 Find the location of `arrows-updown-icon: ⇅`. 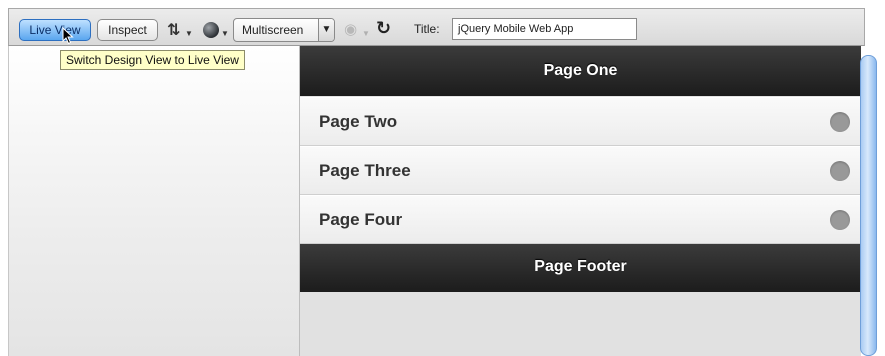

arrows-updown-icon: ⇅ is located at coordinates (174, 30).